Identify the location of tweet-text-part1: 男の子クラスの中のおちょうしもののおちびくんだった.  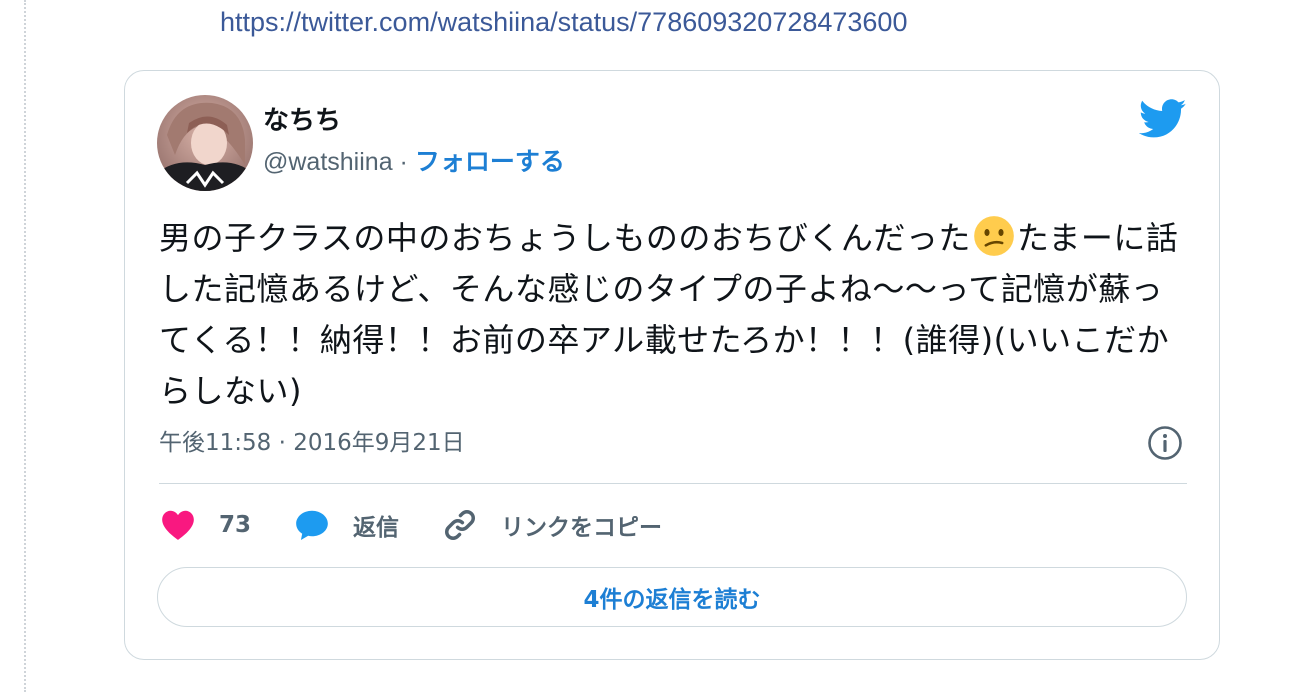
(565, 238).